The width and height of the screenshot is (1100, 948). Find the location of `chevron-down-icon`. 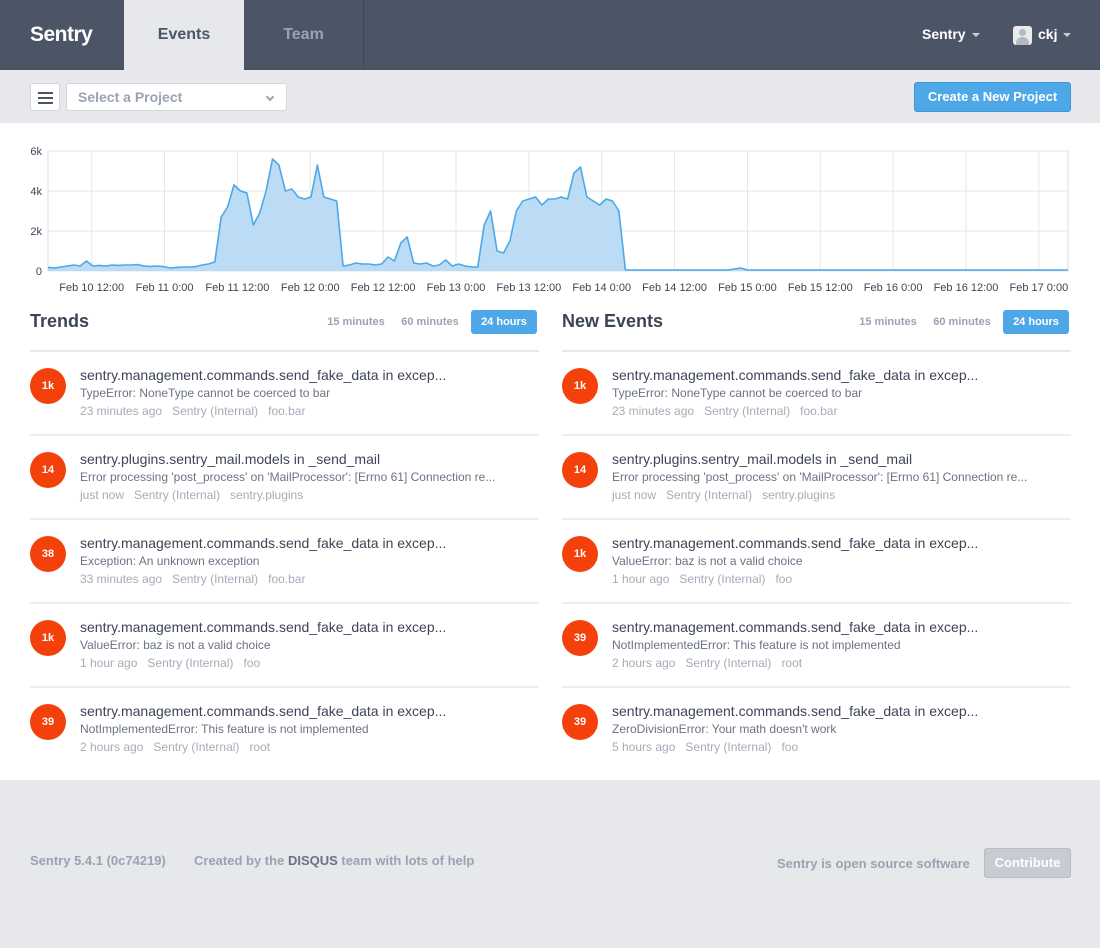

chevron-down-icon is located at coordinates (270, 97).